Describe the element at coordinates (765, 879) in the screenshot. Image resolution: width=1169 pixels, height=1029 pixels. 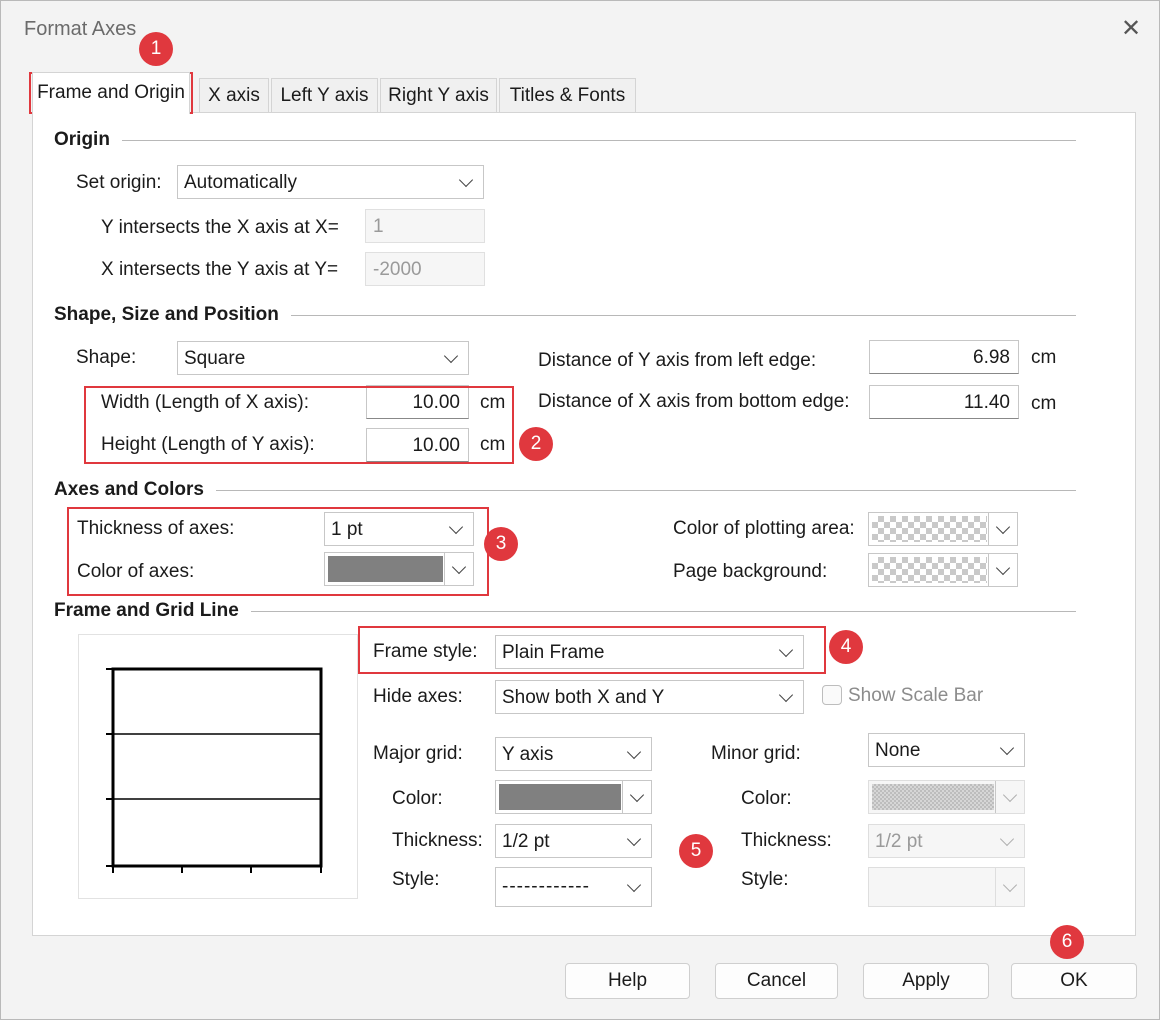
I see `minor-style-label: Style:` at that location.